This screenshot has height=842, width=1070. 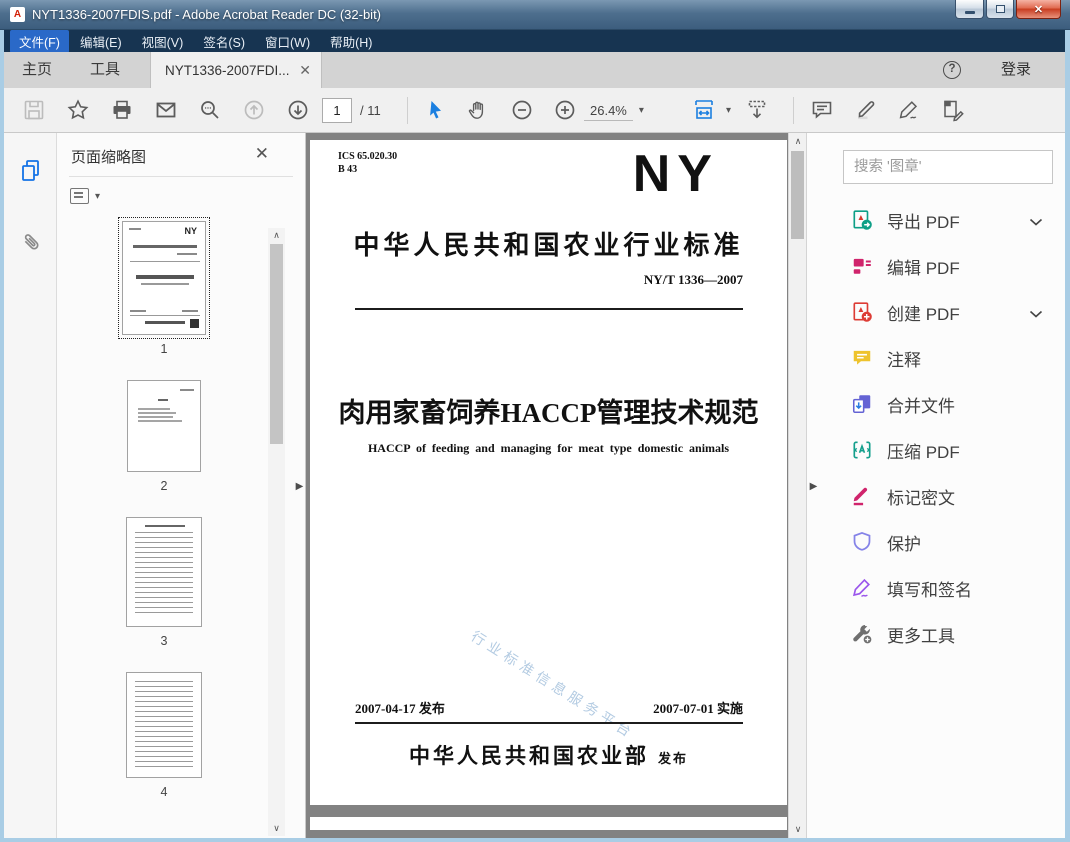 I want to click on fill-sign-icon, so click(x=953, y=110).